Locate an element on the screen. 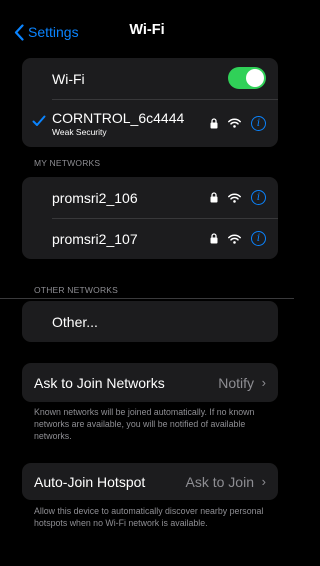 The image size is (320, 566). wifi-label: Wi-Fi is located at coordinates (68, 78).